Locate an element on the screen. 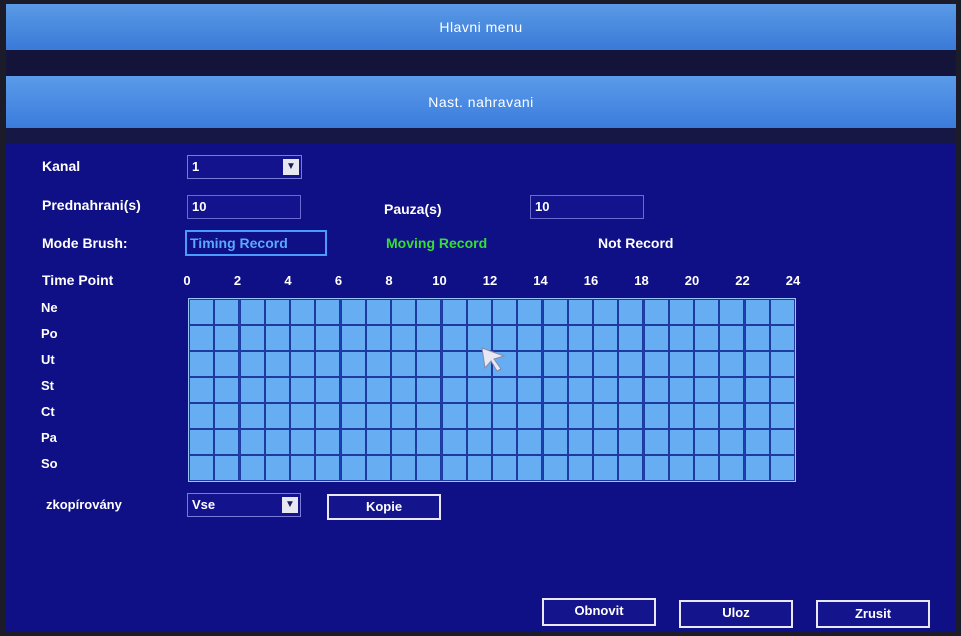 The height and width of the screenshot is (636, 961). kanal-select: 1 ▼ is located at coordinates (244, 167).